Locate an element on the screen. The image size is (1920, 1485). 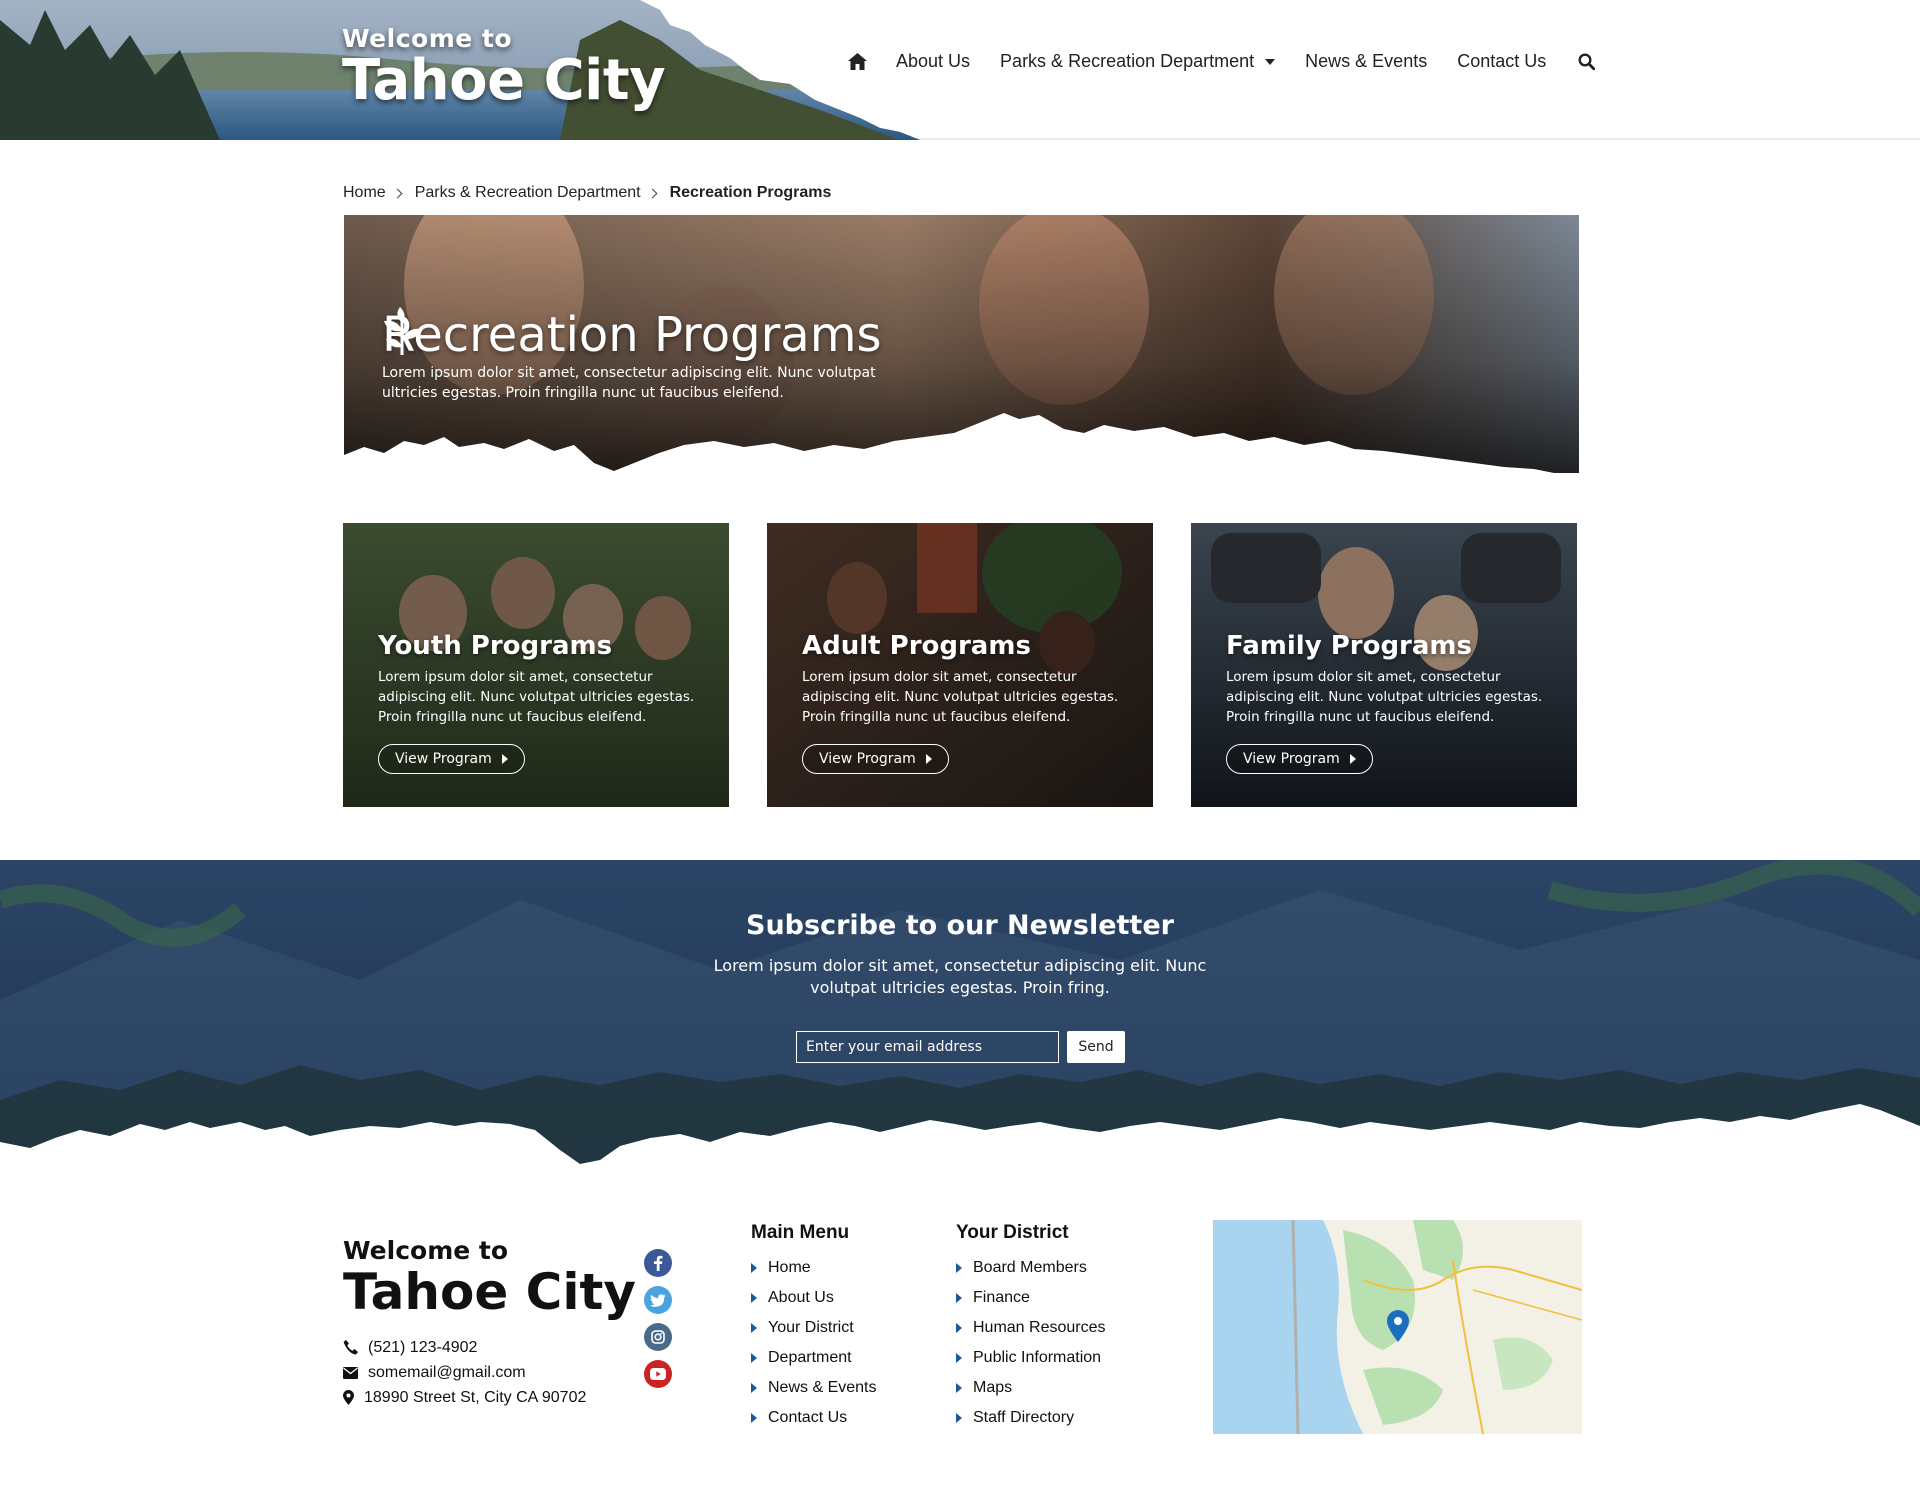
main-menu-heading: Main Menu is located at coordinates (800, 1232).